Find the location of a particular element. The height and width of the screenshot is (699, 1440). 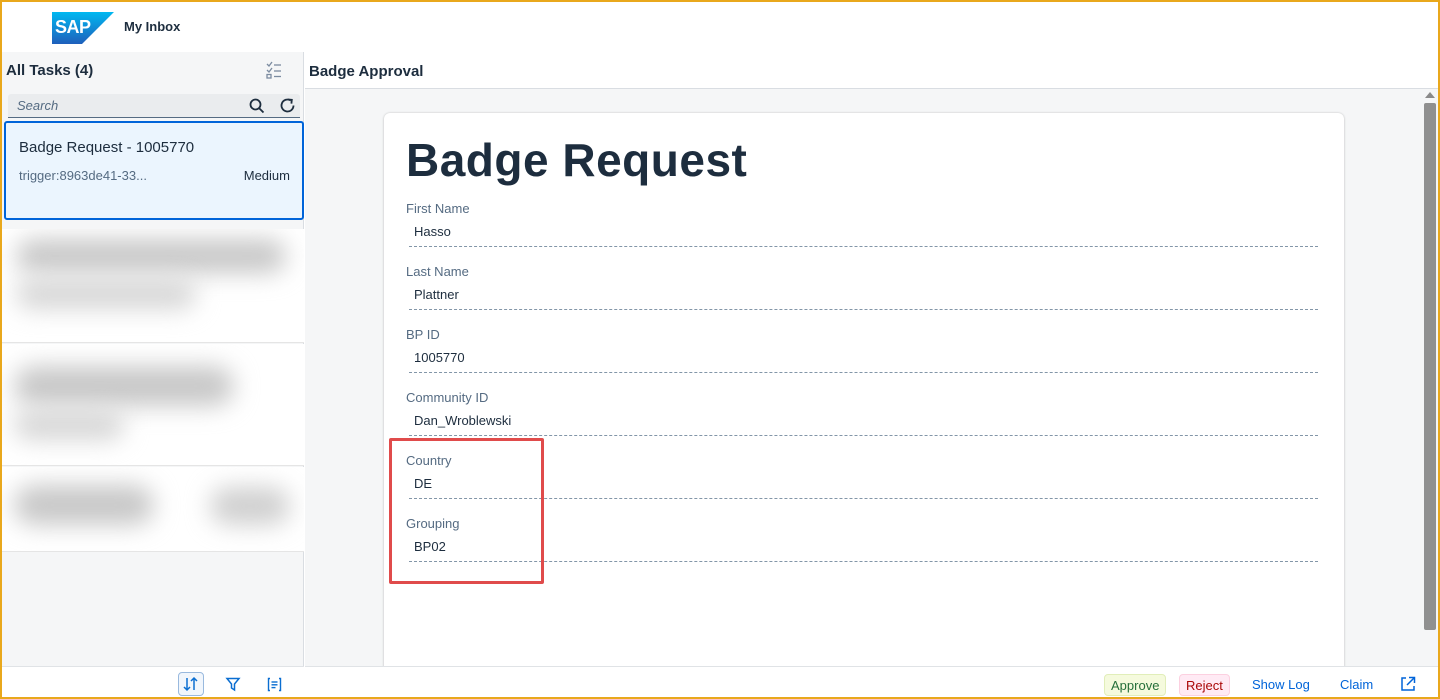

form-title: Badge Request is located at coordinates (577, 160).